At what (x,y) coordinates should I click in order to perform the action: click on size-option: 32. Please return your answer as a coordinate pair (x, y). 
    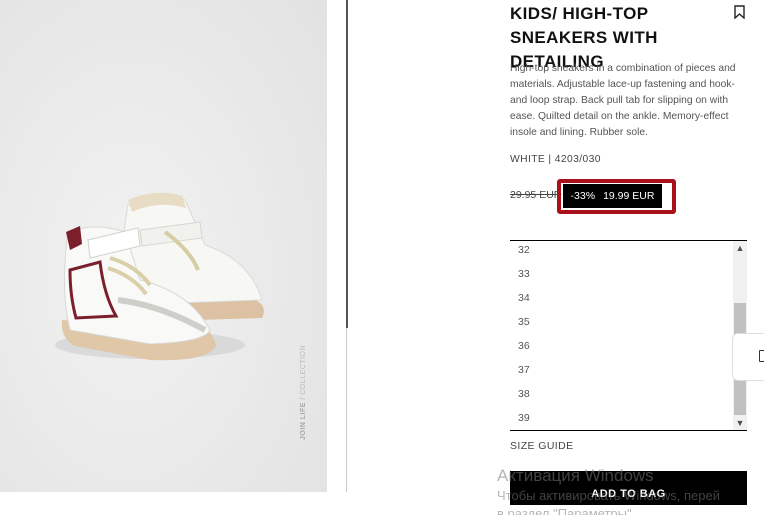
    Looking at the image, I should click on (628, 253).